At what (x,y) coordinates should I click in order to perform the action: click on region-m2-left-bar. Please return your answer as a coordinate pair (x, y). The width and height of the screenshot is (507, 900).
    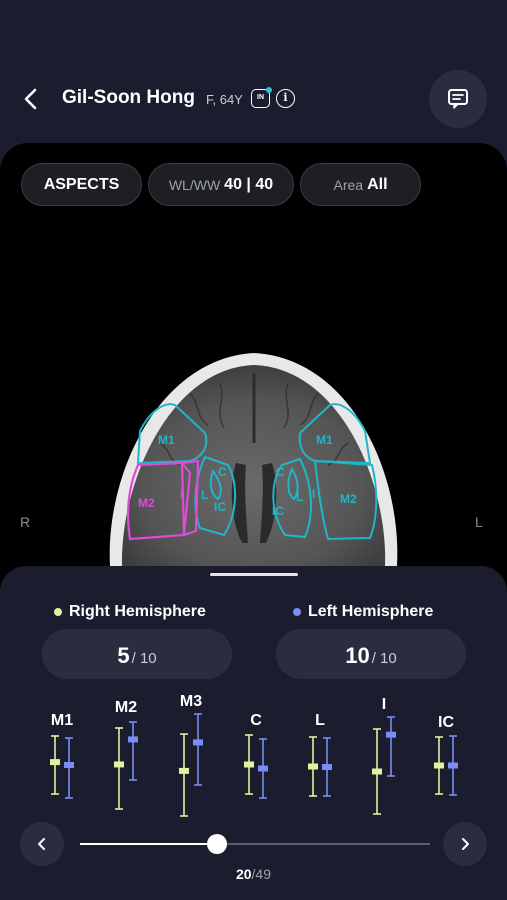
    Looking at the image, I should click on (133, 751).